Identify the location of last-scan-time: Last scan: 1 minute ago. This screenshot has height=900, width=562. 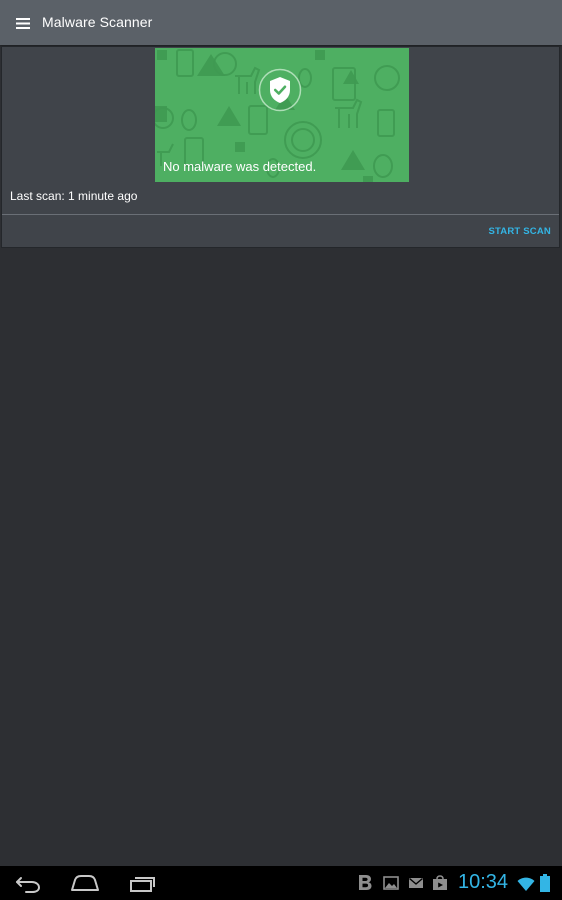
(74, 196).